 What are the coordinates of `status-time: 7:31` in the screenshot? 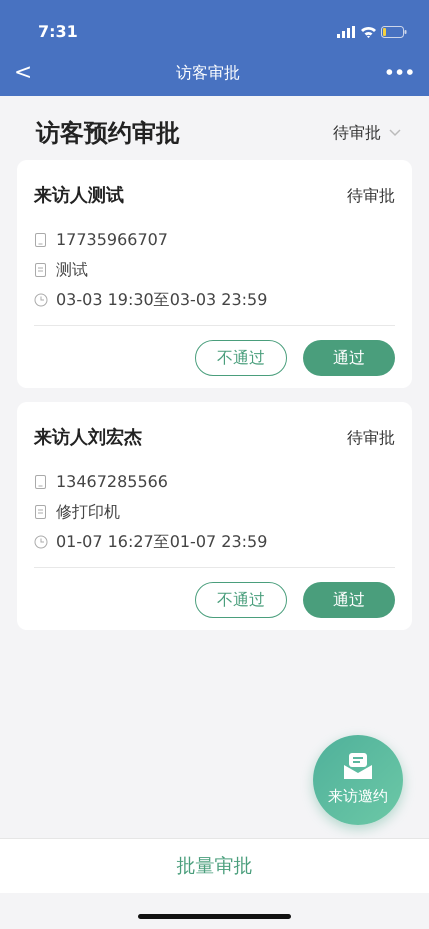 It's located at (58, 32).